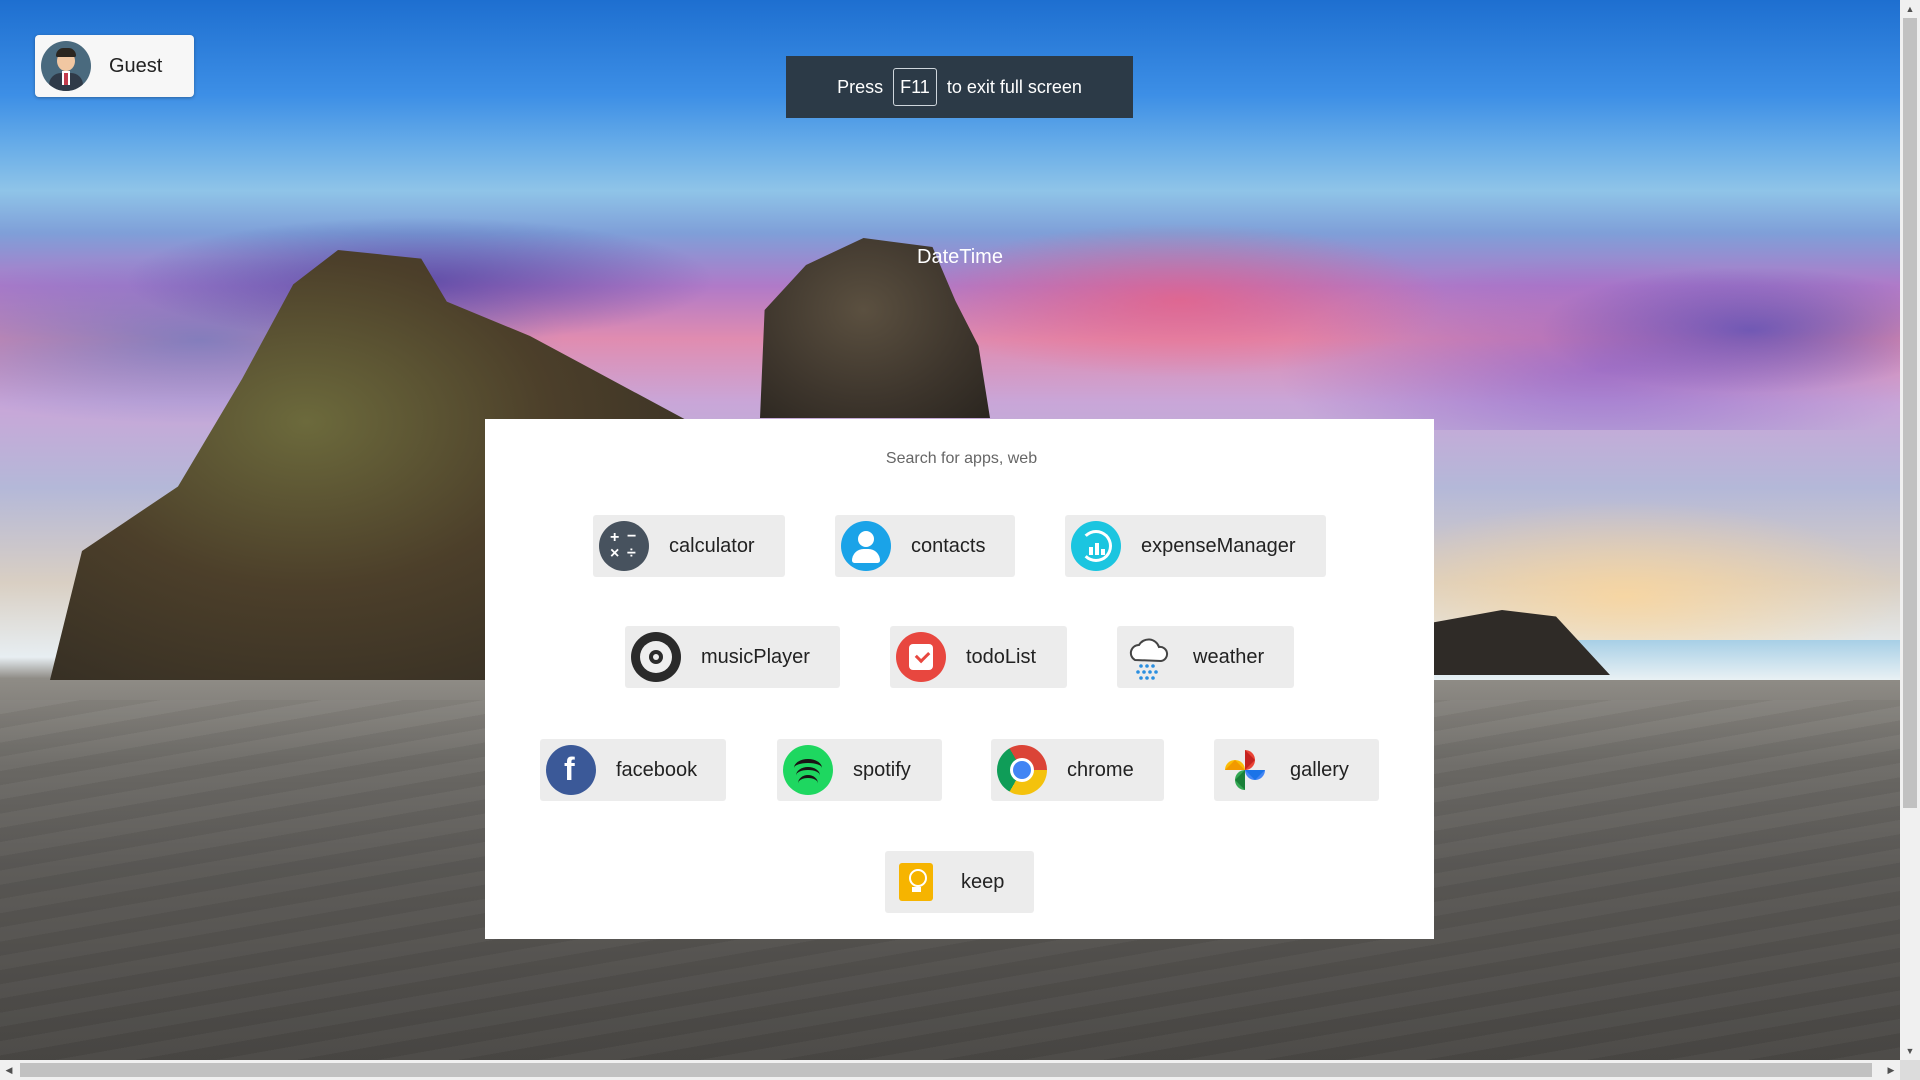  I want to click on scroll-left-arrow-icon: ◀, so click(9, 1070).